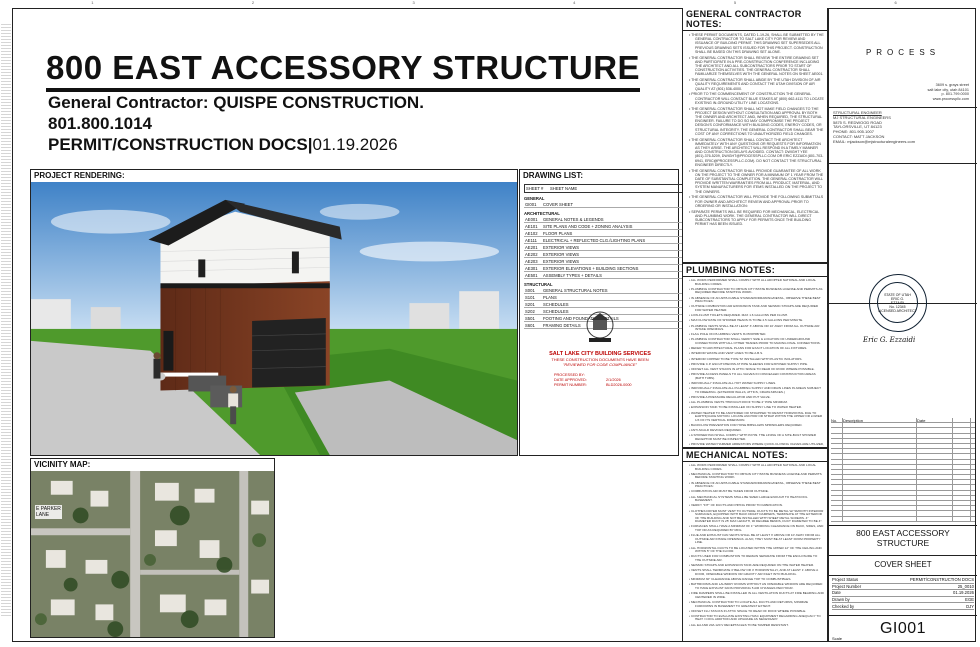 This screenshot has height=647, width=980. I want to click on revision-block: No. Description Date, so click(903, 470).